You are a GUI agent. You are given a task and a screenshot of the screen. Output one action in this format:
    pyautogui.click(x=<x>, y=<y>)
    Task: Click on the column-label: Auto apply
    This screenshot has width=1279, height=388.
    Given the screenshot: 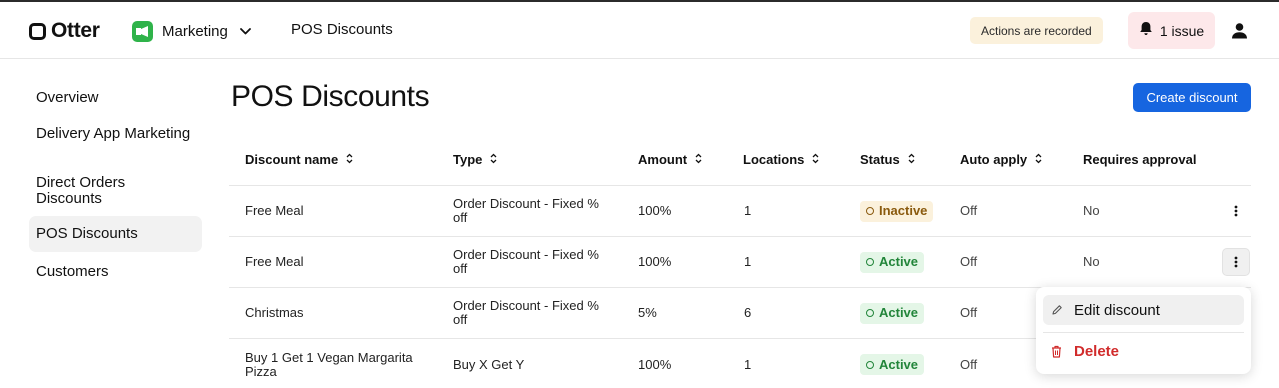 What is the action you would take?
    pyautogui.click(x=994, y=159)
    